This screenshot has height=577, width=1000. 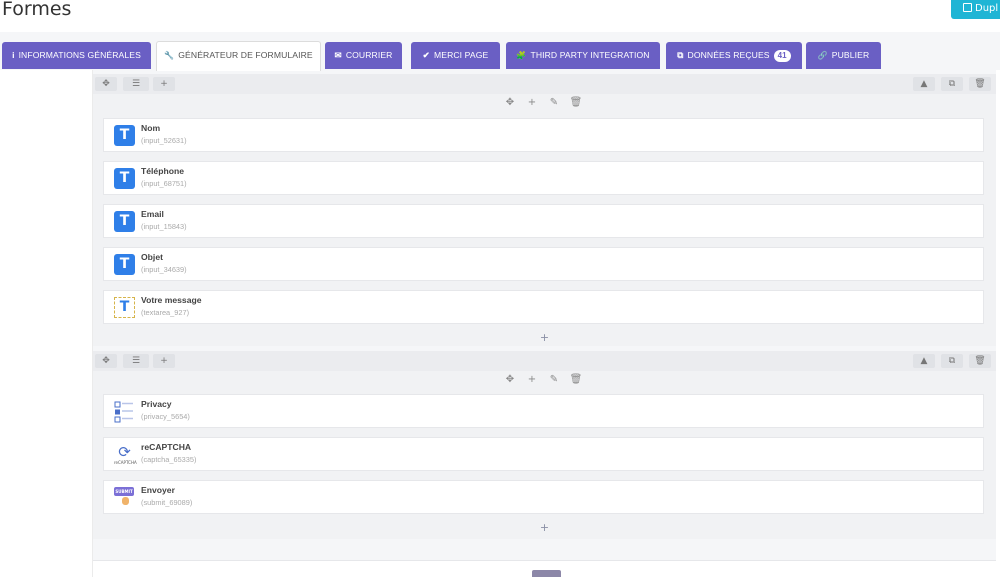 I want to click on info-icon: i, so click(x=13, y=55).